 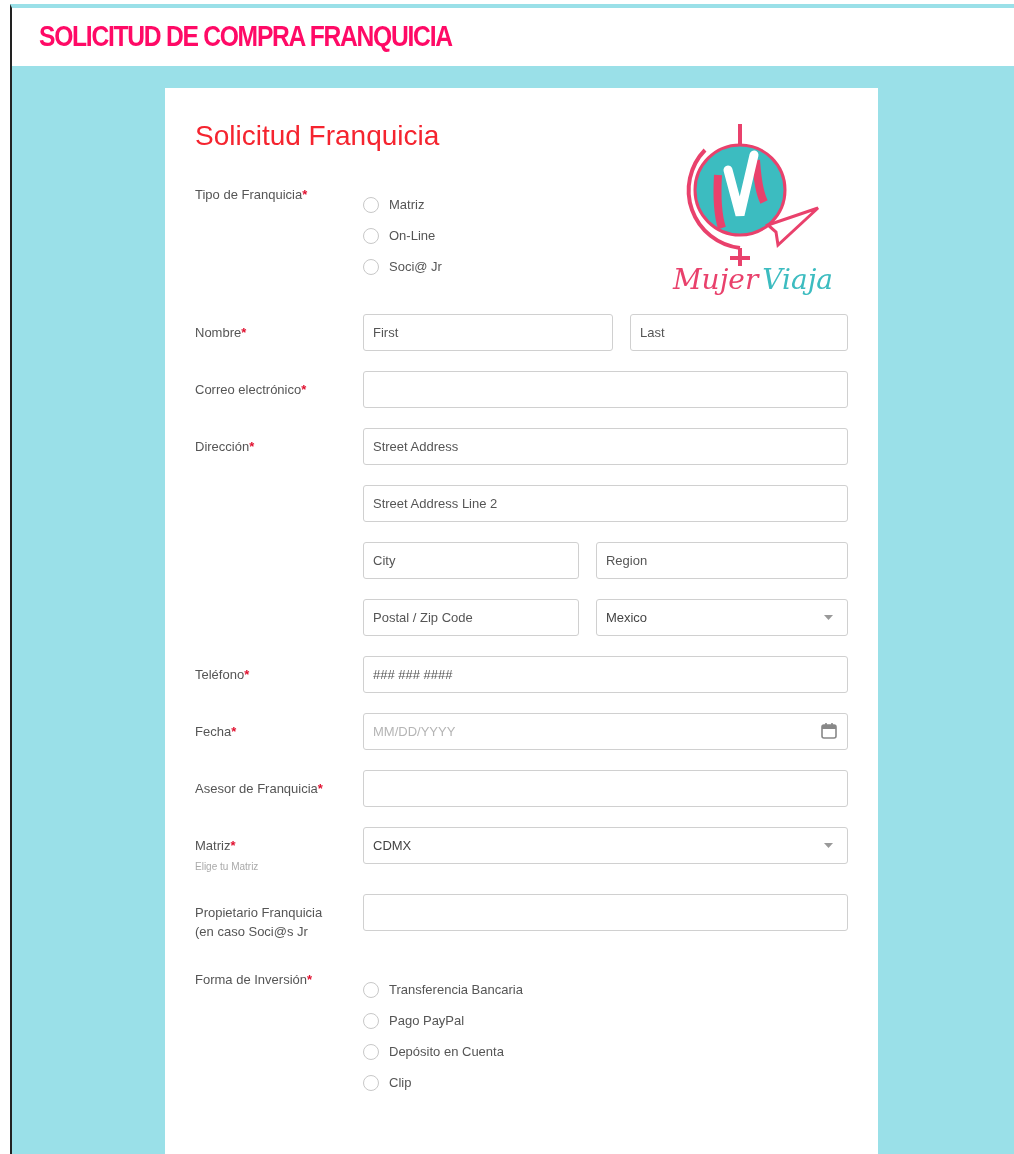 I want to click on field-hint: Elige tu Matriz, so click(x=227, y=867).